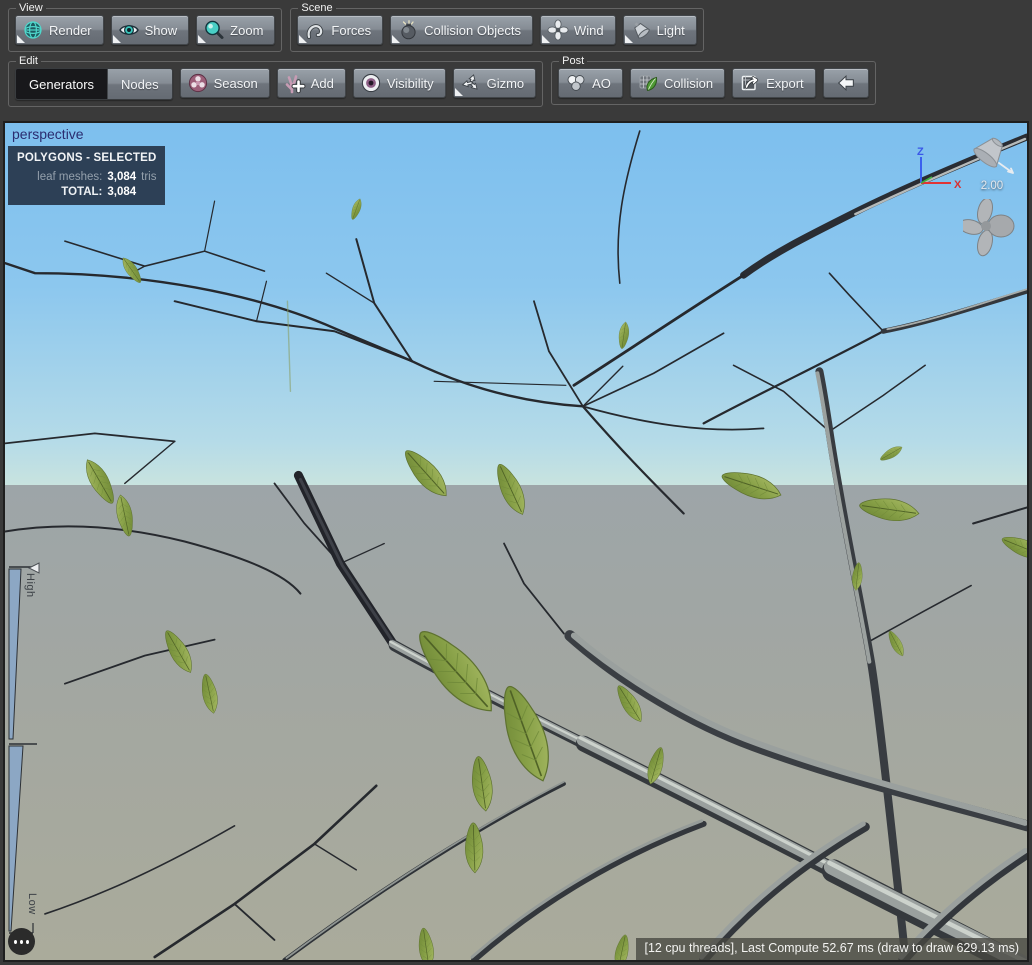 This screenshot has width=1032, height=965. Describe the element at coordinates (235, 83) in the screenshot. I see `season-button-label: Season` at that location.